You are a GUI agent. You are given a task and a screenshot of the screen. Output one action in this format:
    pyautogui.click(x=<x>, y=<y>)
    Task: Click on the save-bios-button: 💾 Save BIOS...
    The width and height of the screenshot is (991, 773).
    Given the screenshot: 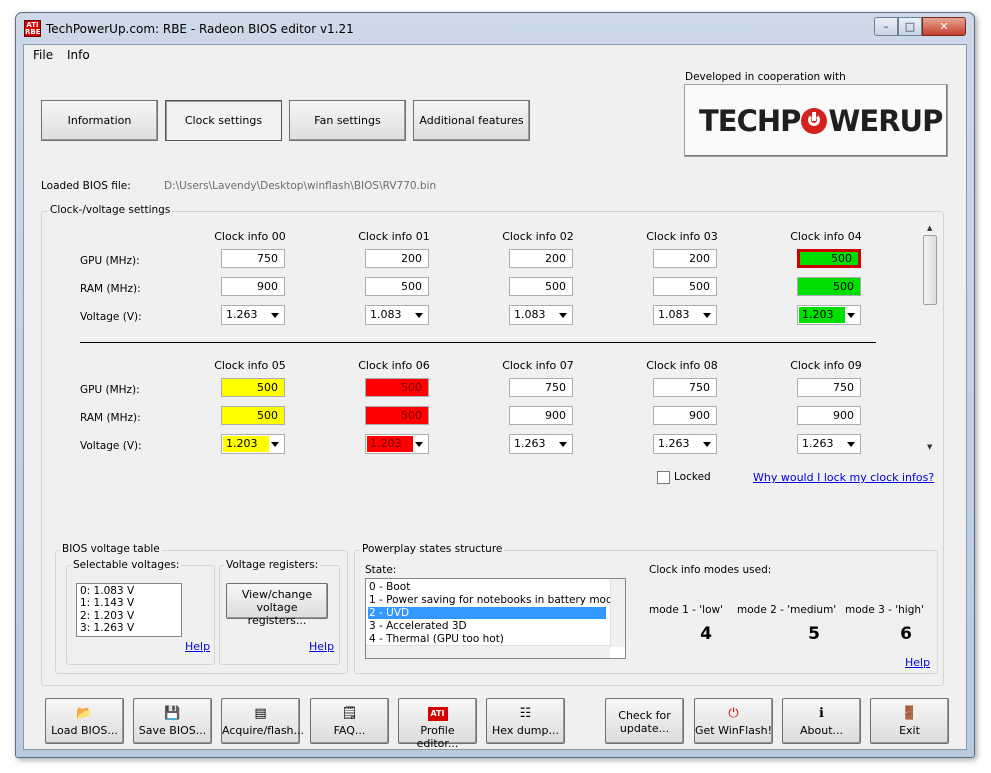 What is the action you would take?
    pyautogui.click(x=172, y=721)
    